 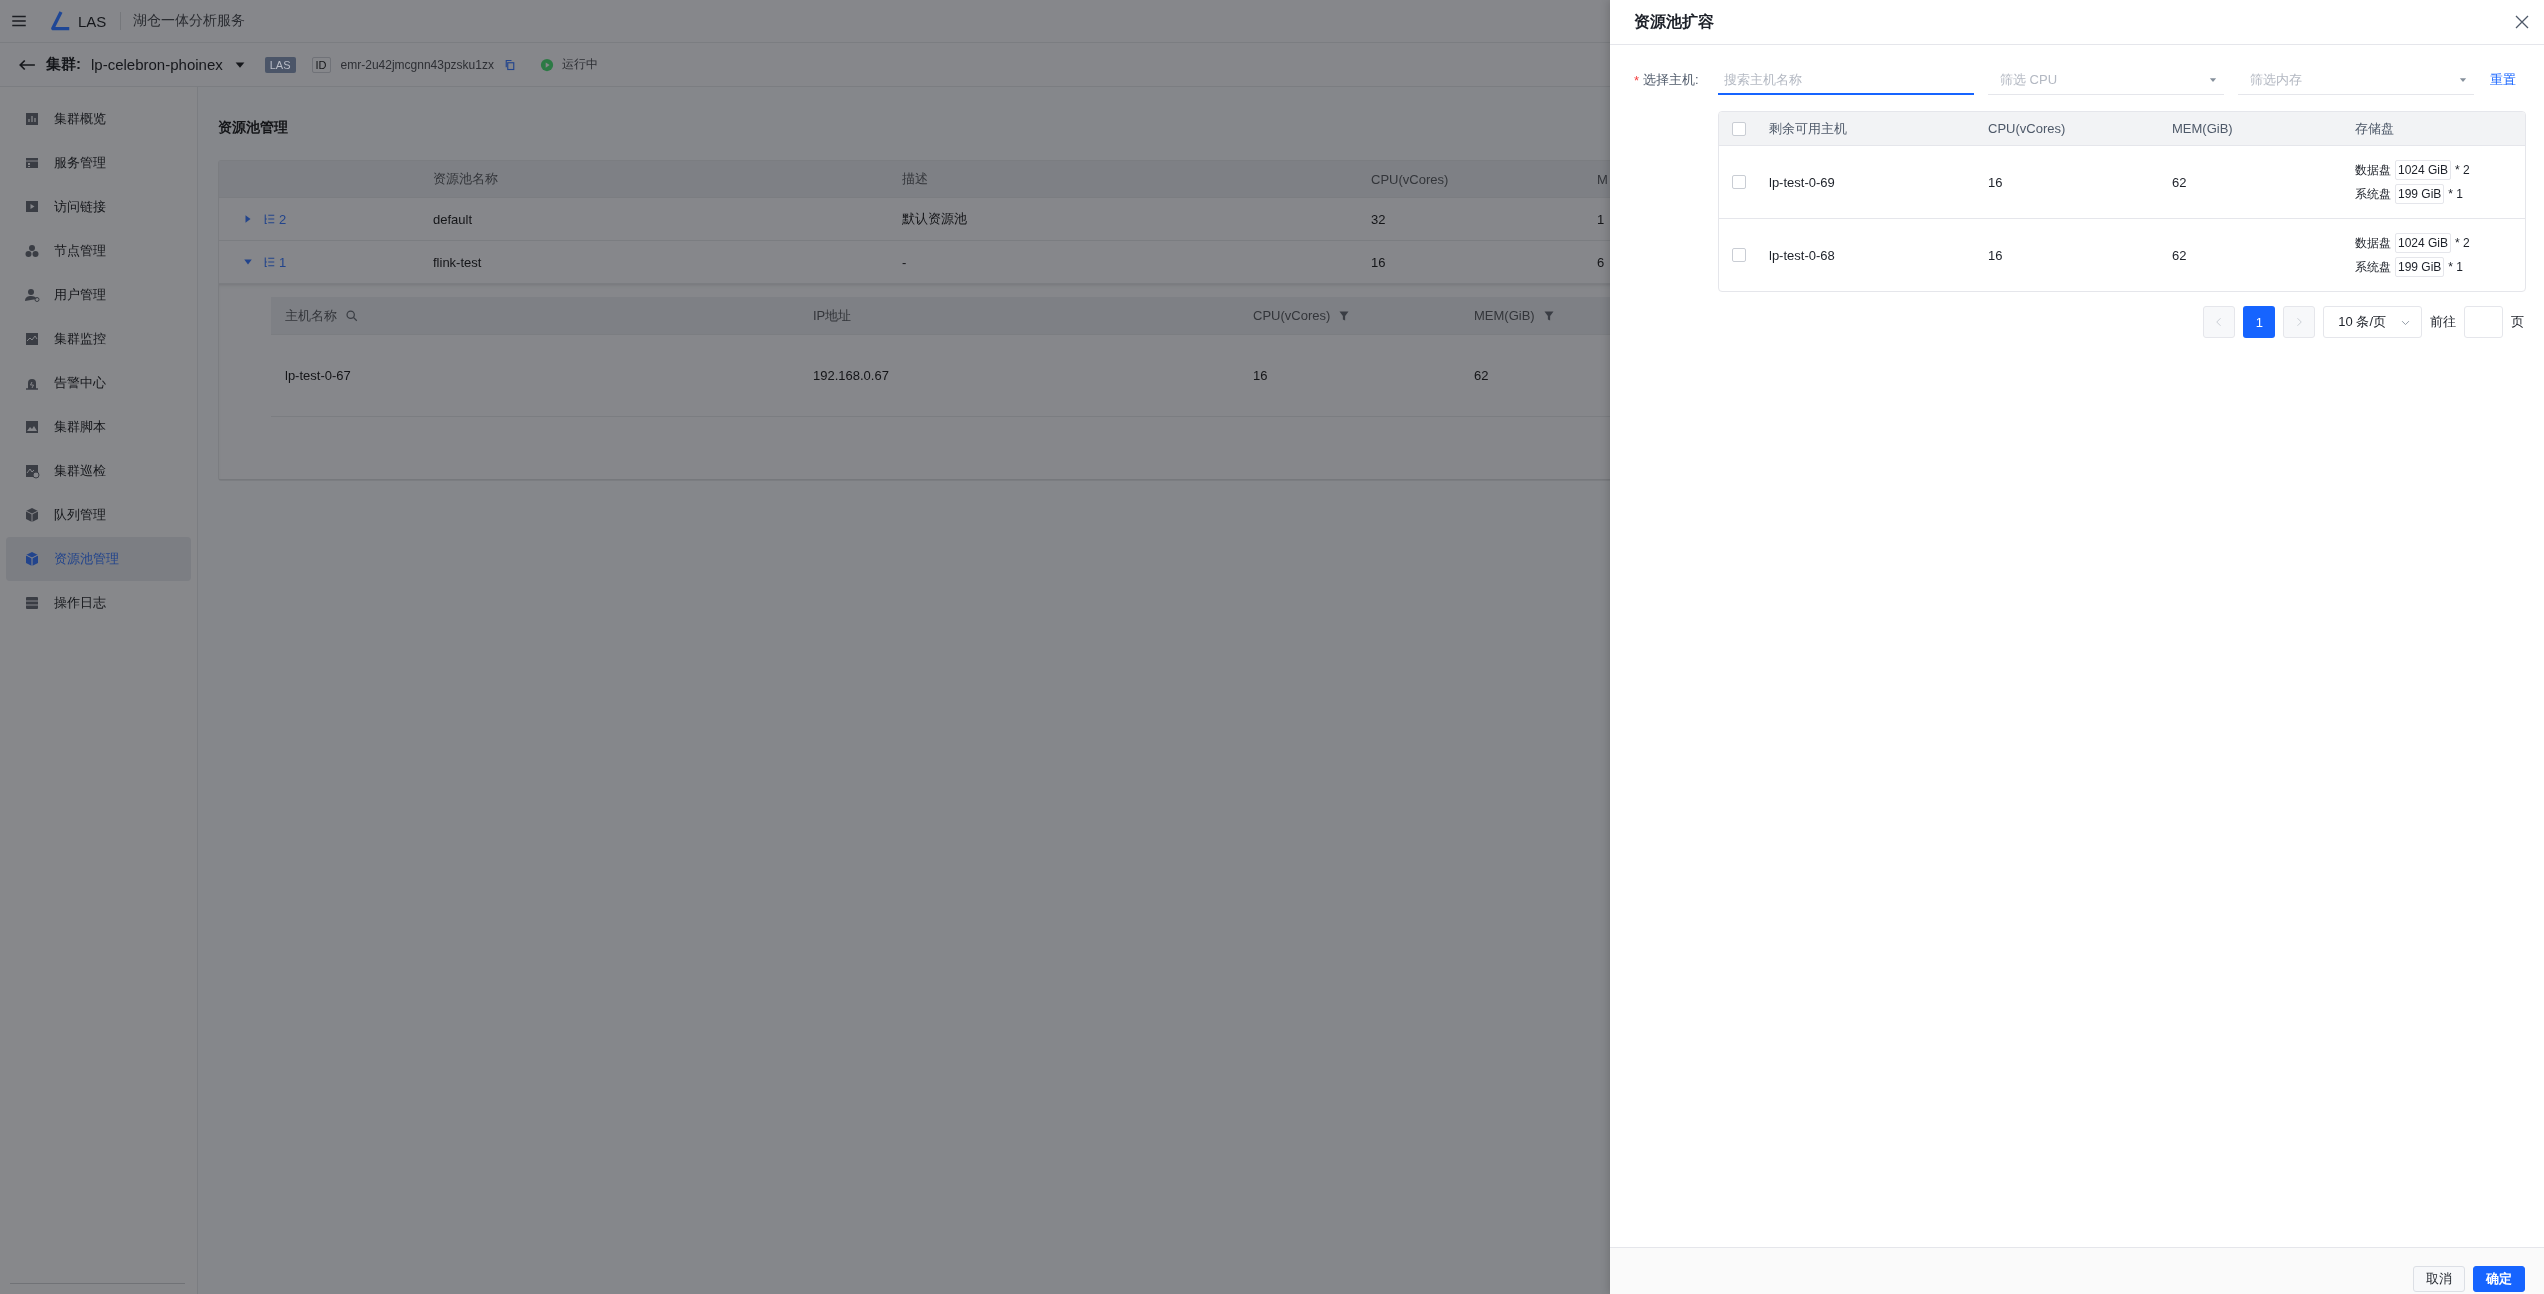 I want to click on reset-link: 重置, so click(x=2503, y=80).